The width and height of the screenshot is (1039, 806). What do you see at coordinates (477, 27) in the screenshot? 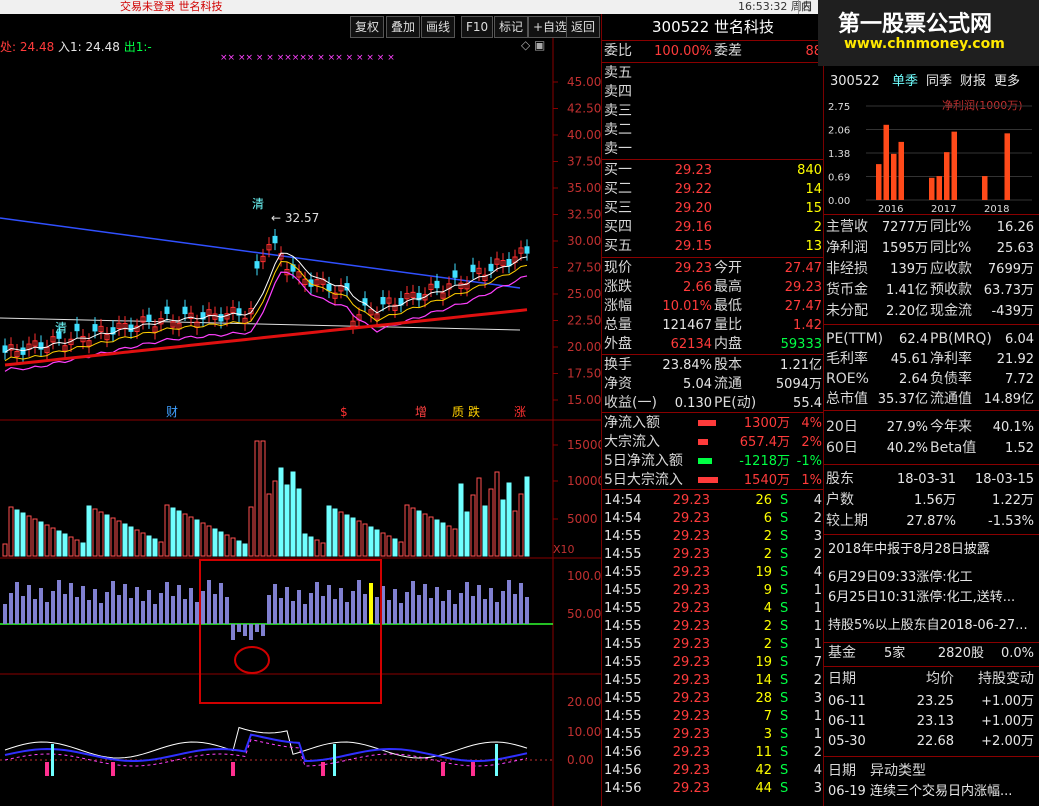
I see `toolbar-button-3: F10` at bounding box center [477, 27].